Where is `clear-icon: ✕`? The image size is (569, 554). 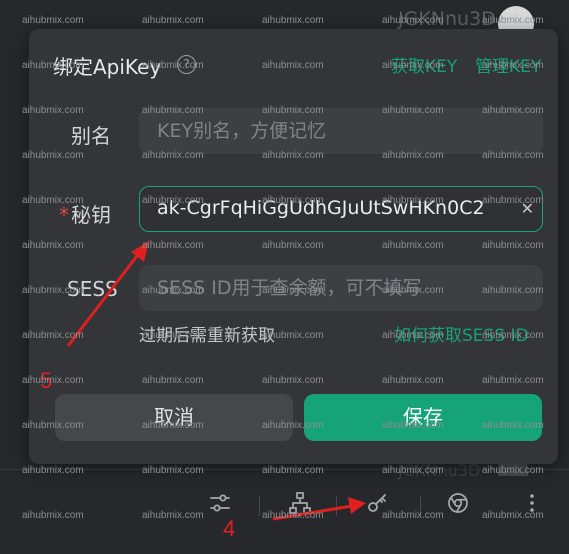 clear-icon: ✕ is located at coordinates (527, 208).